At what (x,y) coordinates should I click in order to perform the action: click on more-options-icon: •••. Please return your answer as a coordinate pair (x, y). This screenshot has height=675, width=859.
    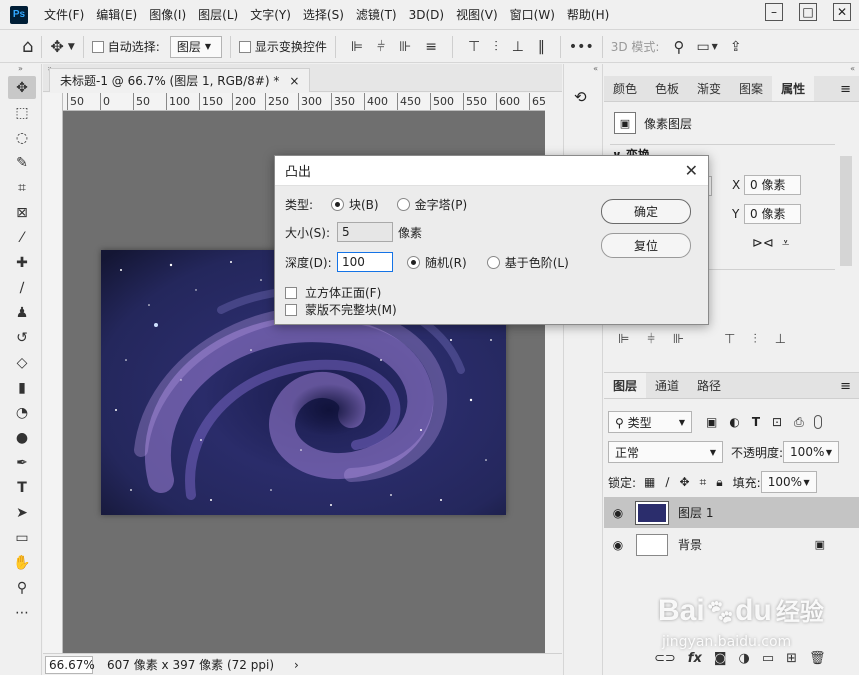
    Looking at the image, I should click on (581, 47).